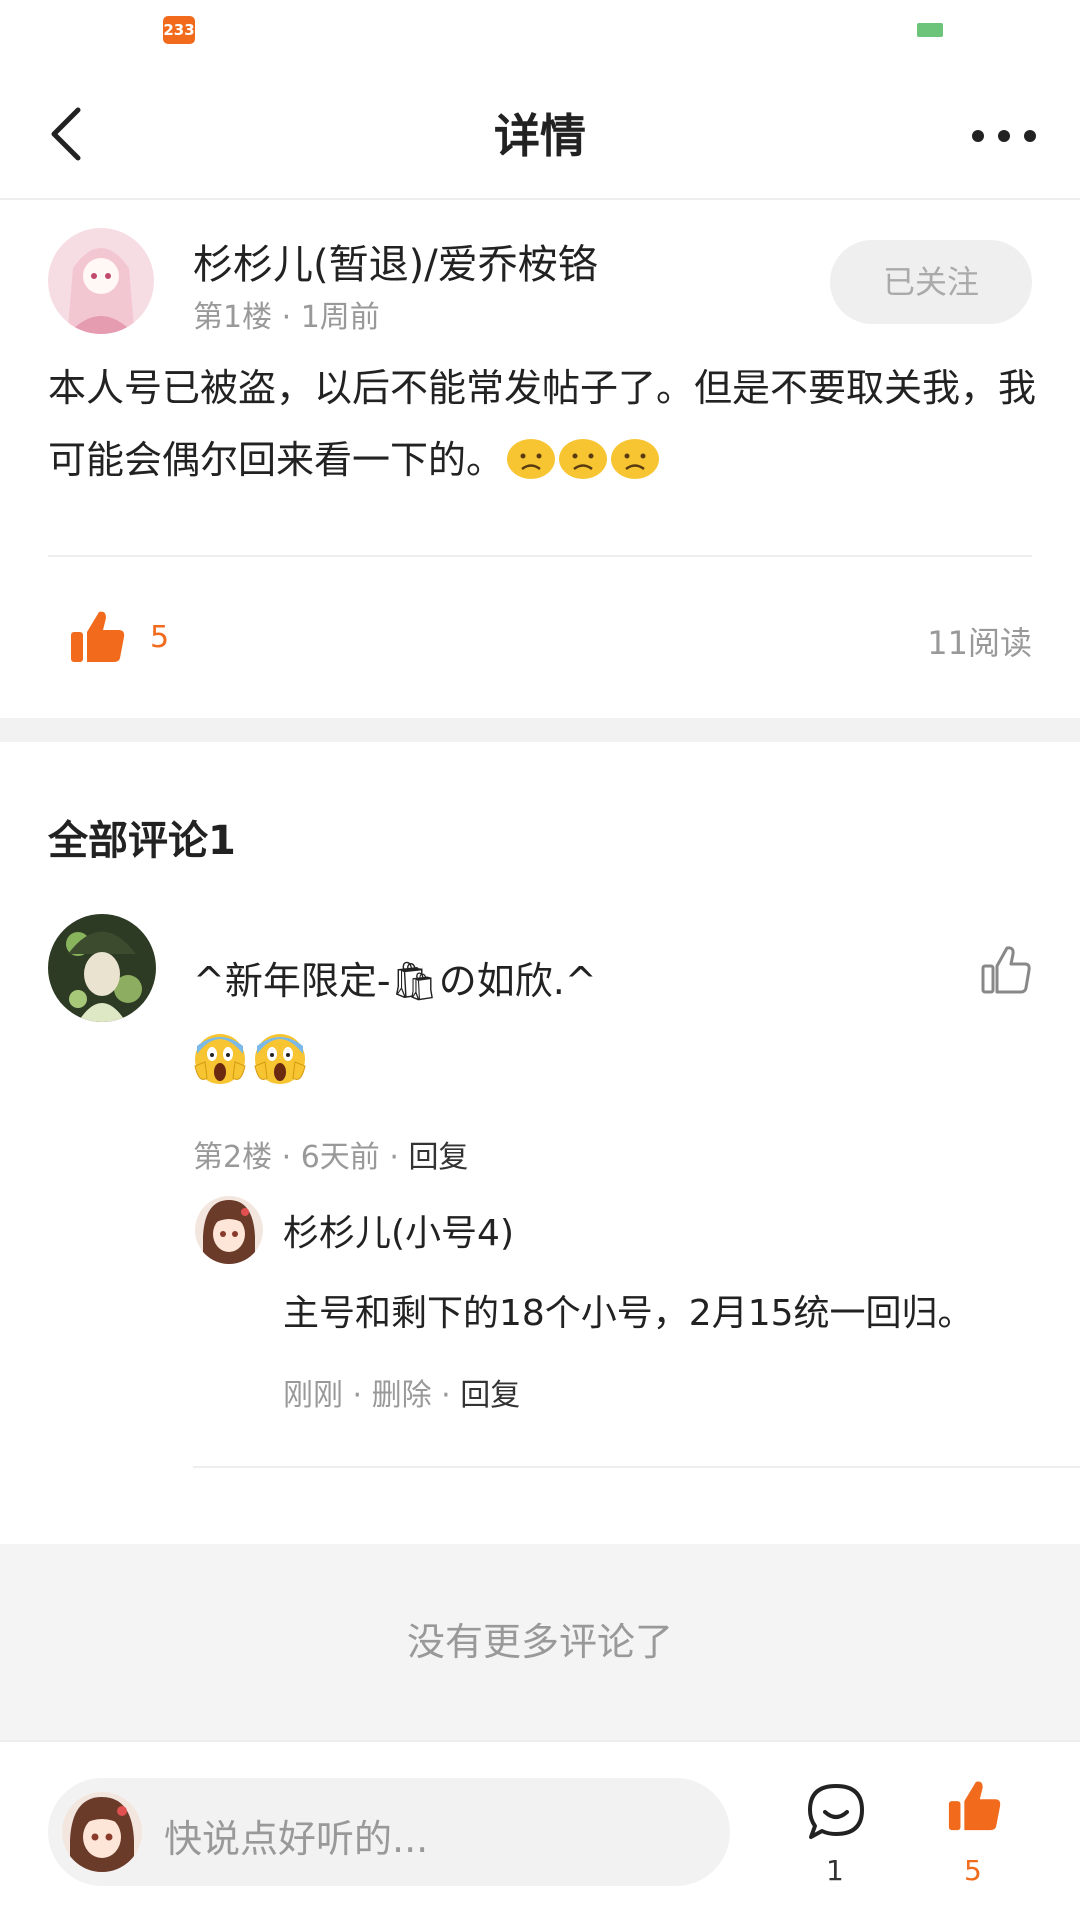 This screenshot has width=1080, height=1920. I want to click on notification-badge: 233, so click(179, 30).